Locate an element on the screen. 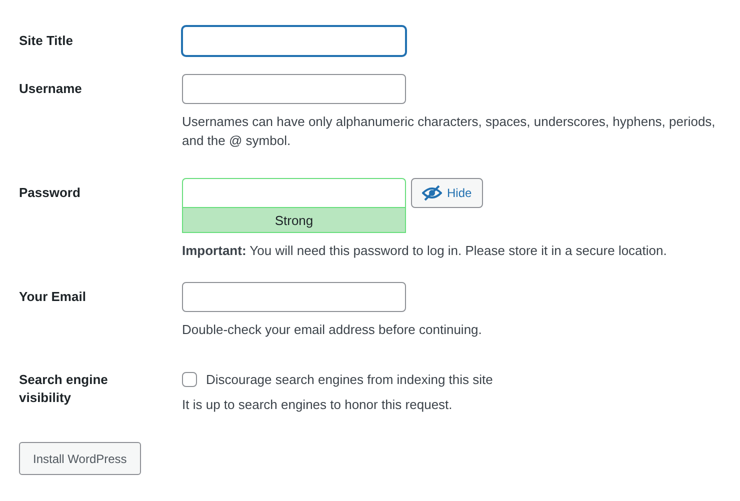  checkbox is located at coordinates (189, 379).